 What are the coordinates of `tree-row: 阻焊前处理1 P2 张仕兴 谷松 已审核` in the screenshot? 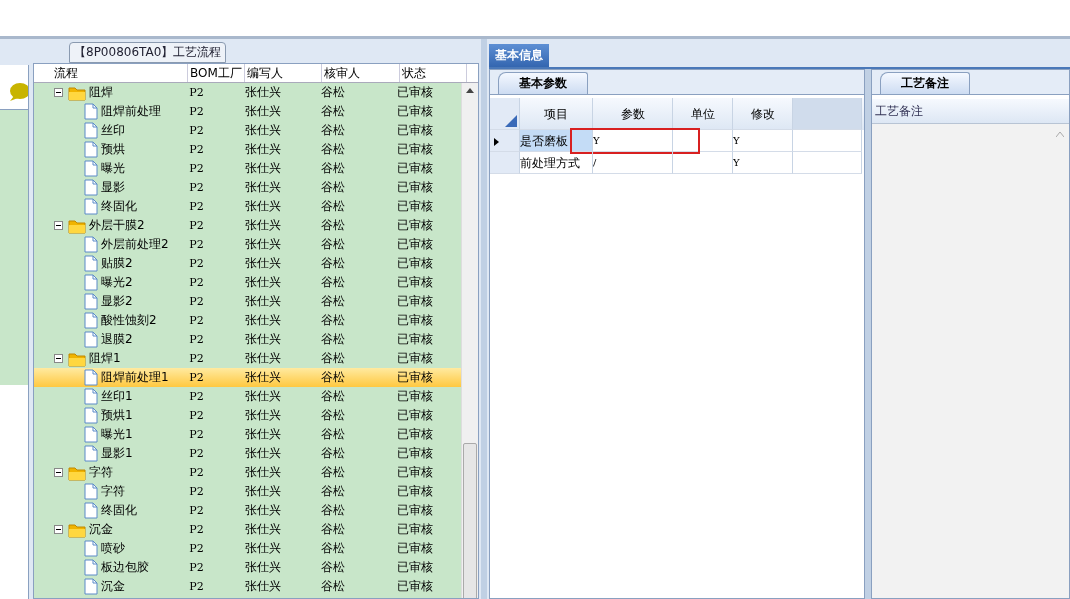 It's located at (247, 377).